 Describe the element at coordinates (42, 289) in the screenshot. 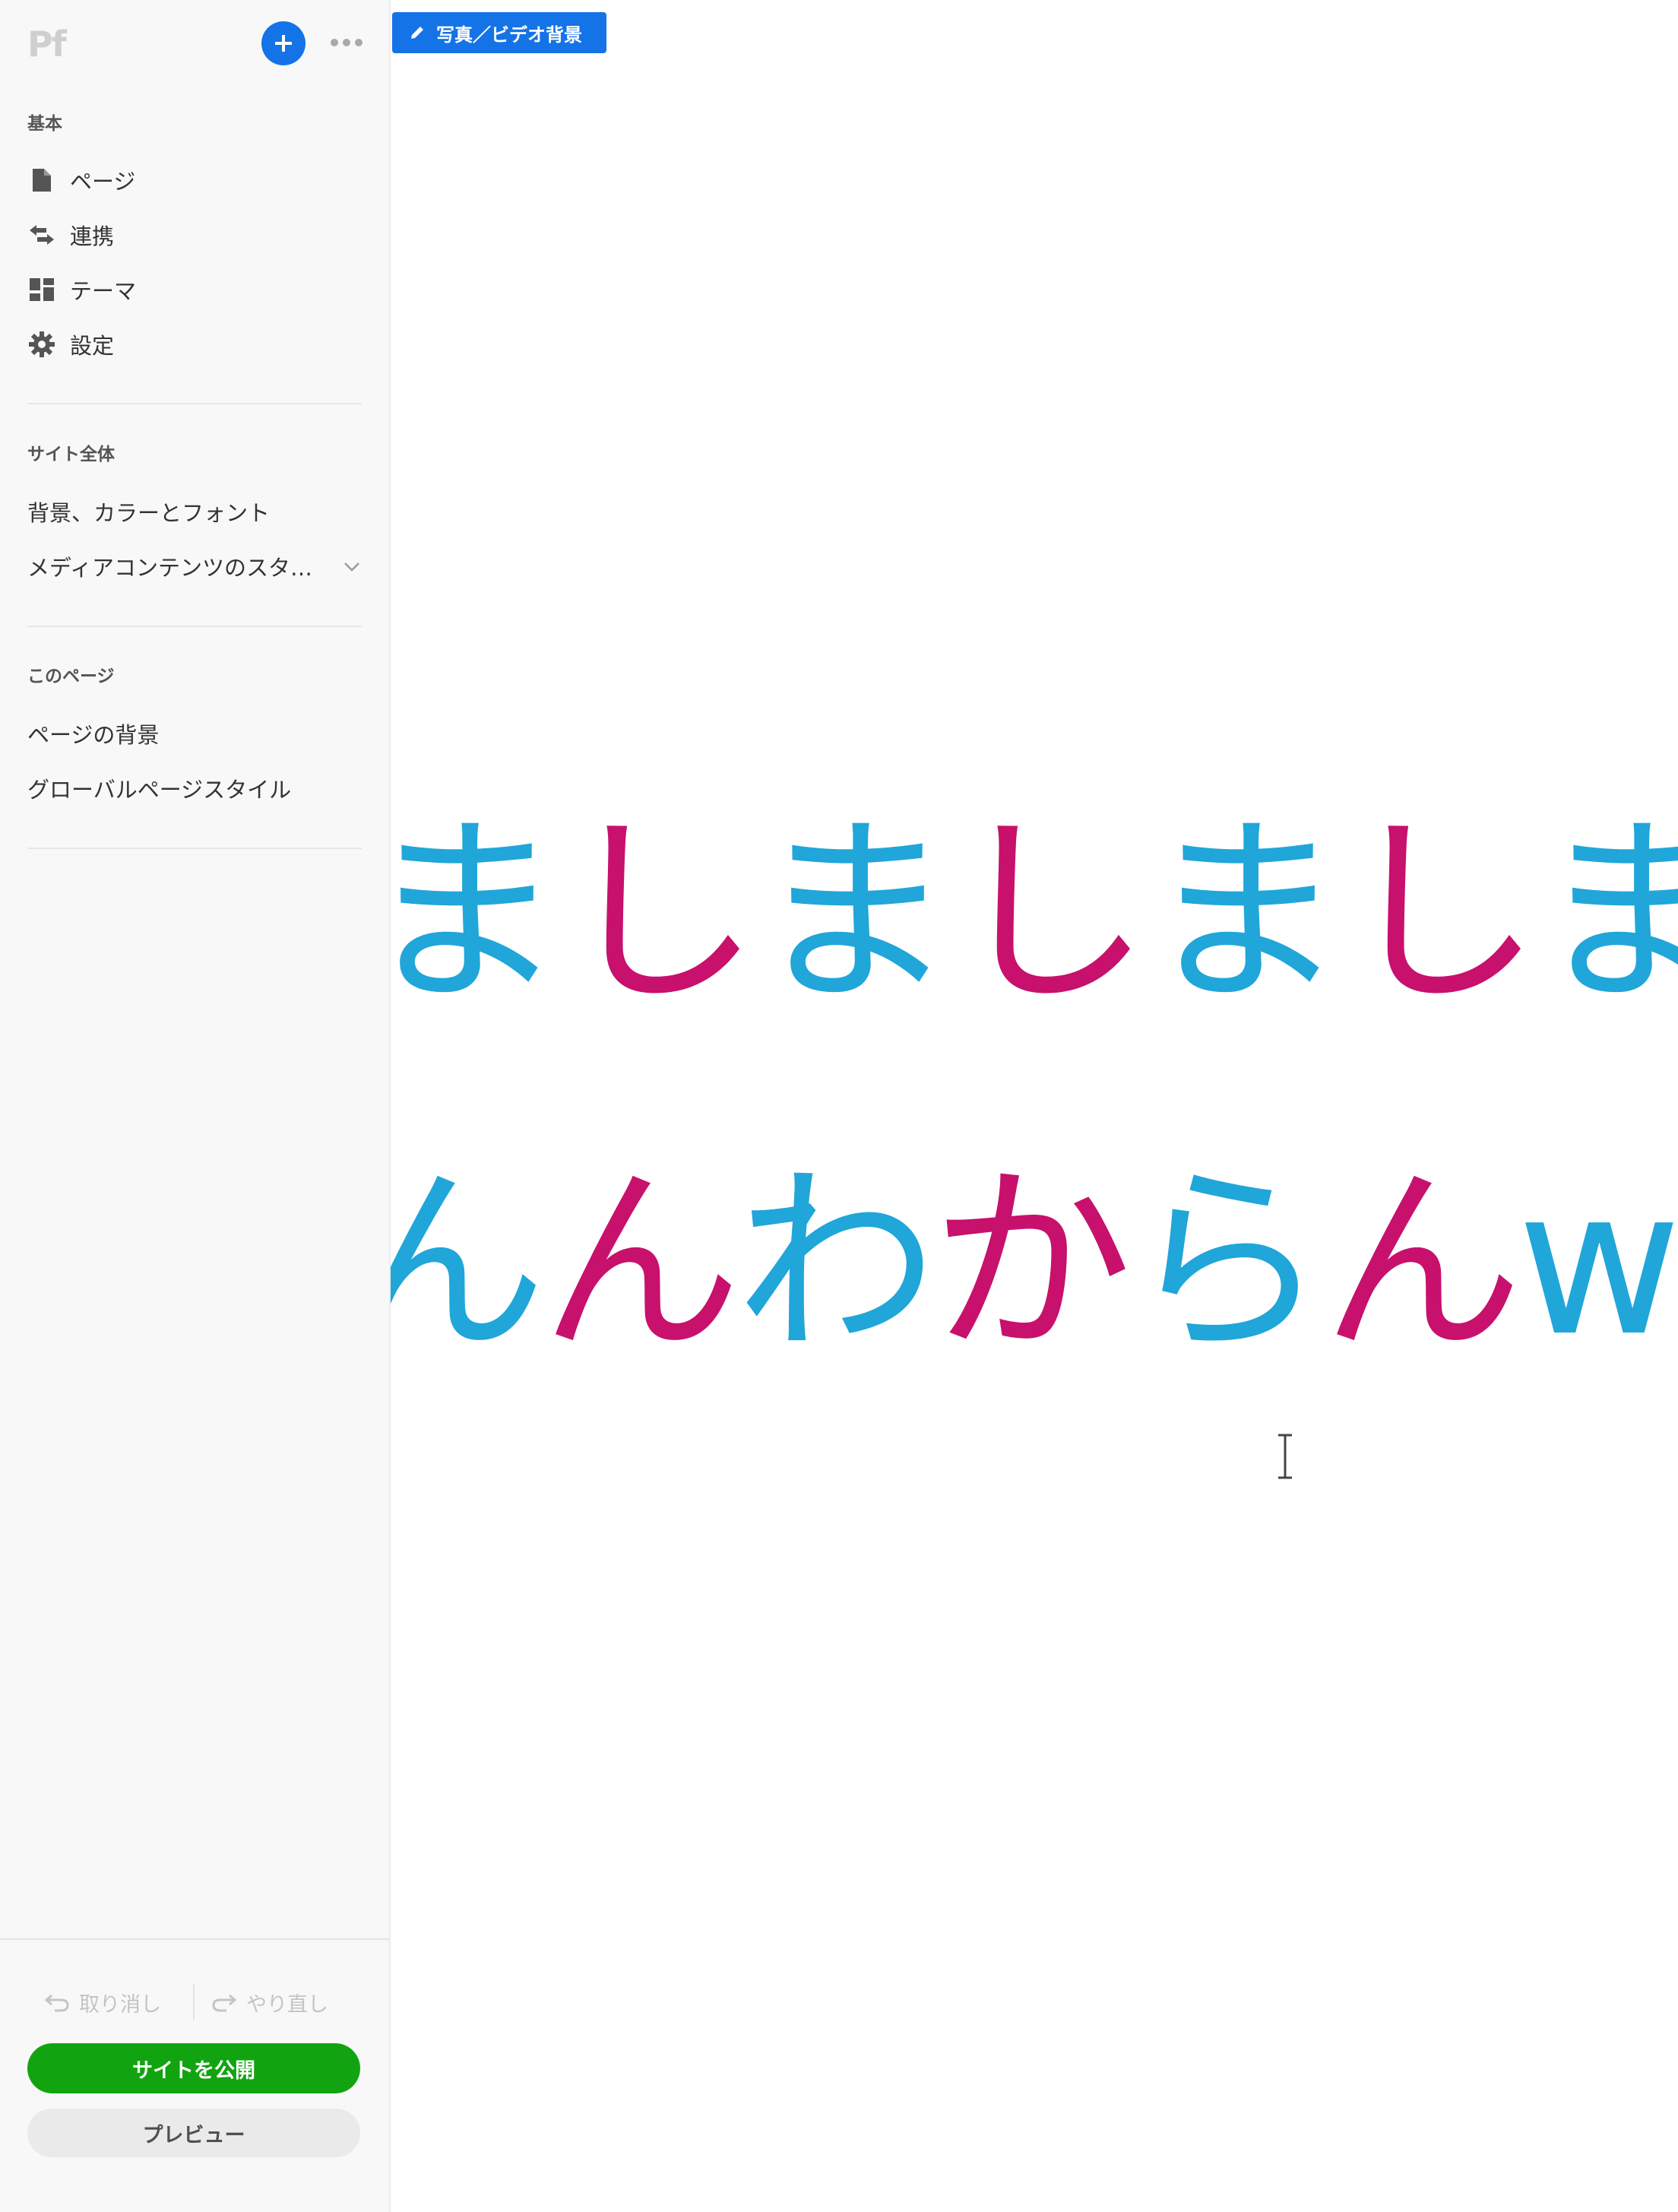

I see `theme-grid-icon` at that location.